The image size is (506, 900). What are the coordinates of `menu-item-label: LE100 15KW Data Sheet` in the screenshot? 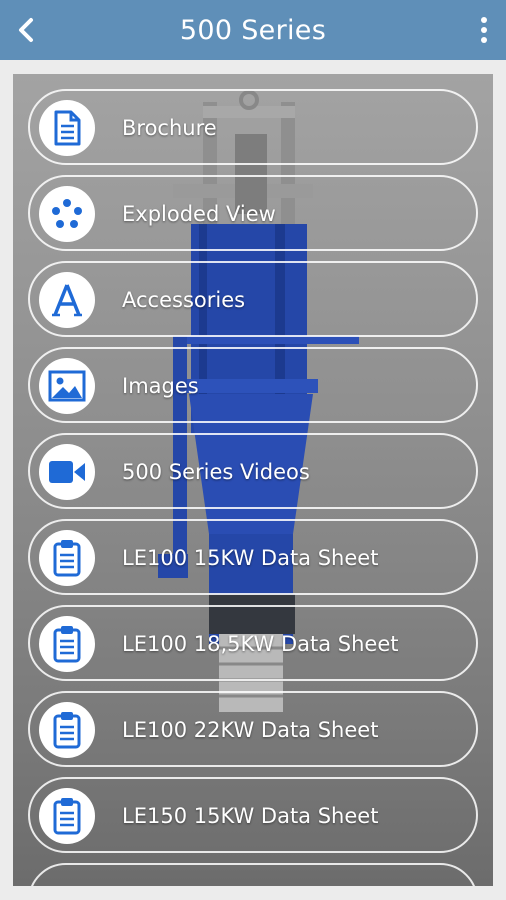 It's located at (250, 558).